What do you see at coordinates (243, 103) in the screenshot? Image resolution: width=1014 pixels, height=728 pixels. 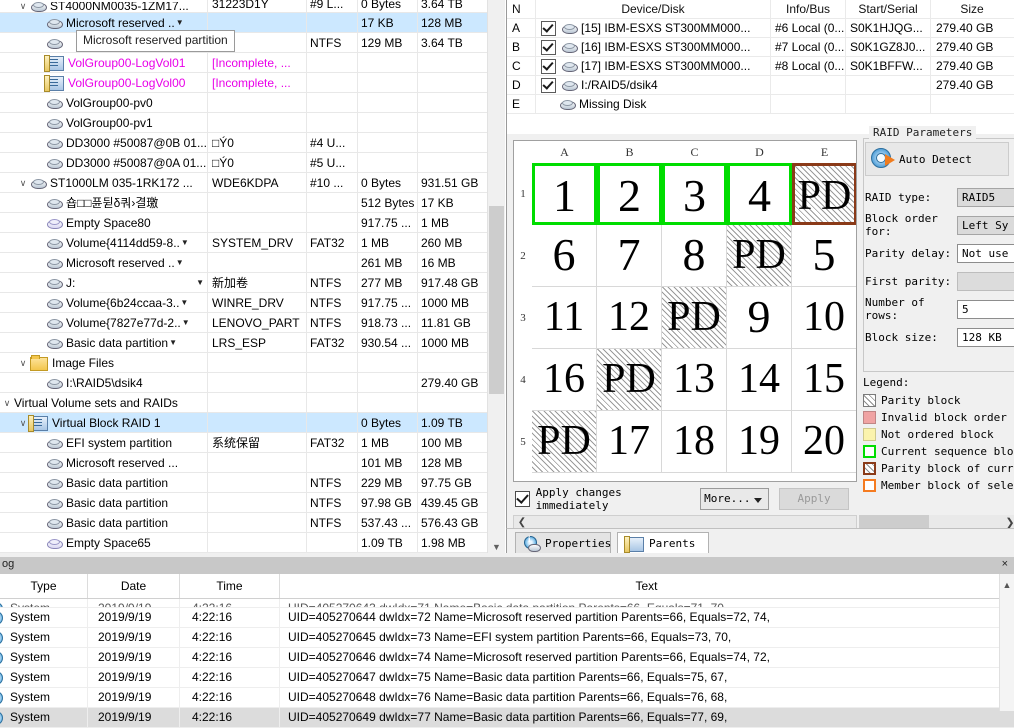 I see `tree-row: · VolGroup00-pv0` at bounding box center [243, 103].